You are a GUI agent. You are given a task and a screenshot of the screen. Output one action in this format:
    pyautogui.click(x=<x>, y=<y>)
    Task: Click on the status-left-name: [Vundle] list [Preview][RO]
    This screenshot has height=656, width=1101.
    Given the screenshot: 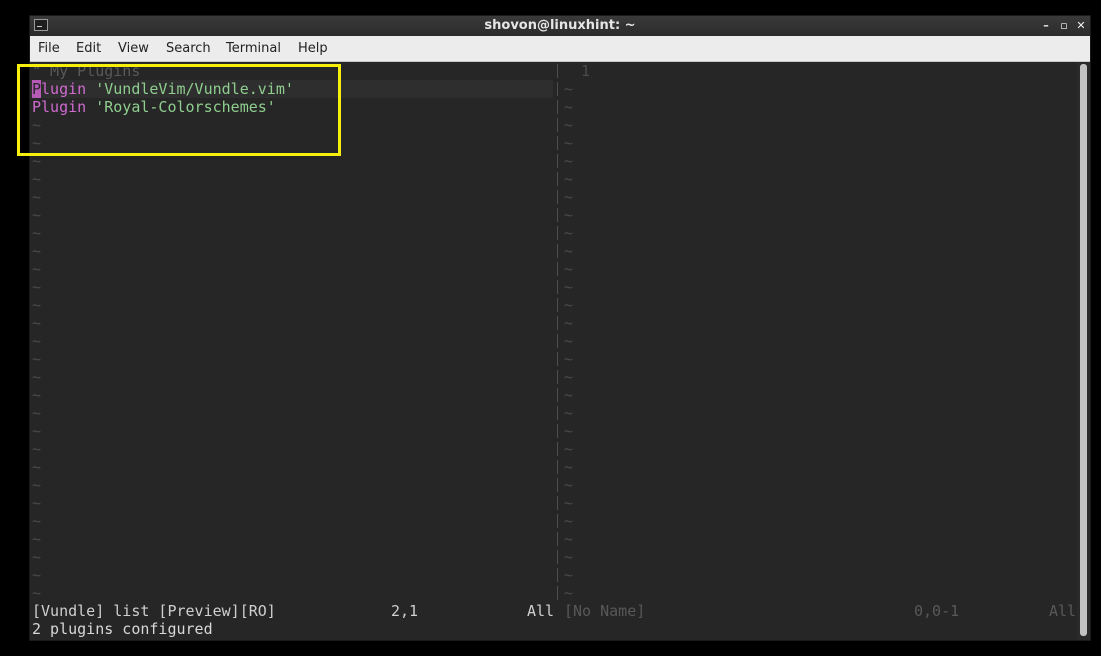 What is the action you would take?
    pyautogui.click(x=154, y=611)
    